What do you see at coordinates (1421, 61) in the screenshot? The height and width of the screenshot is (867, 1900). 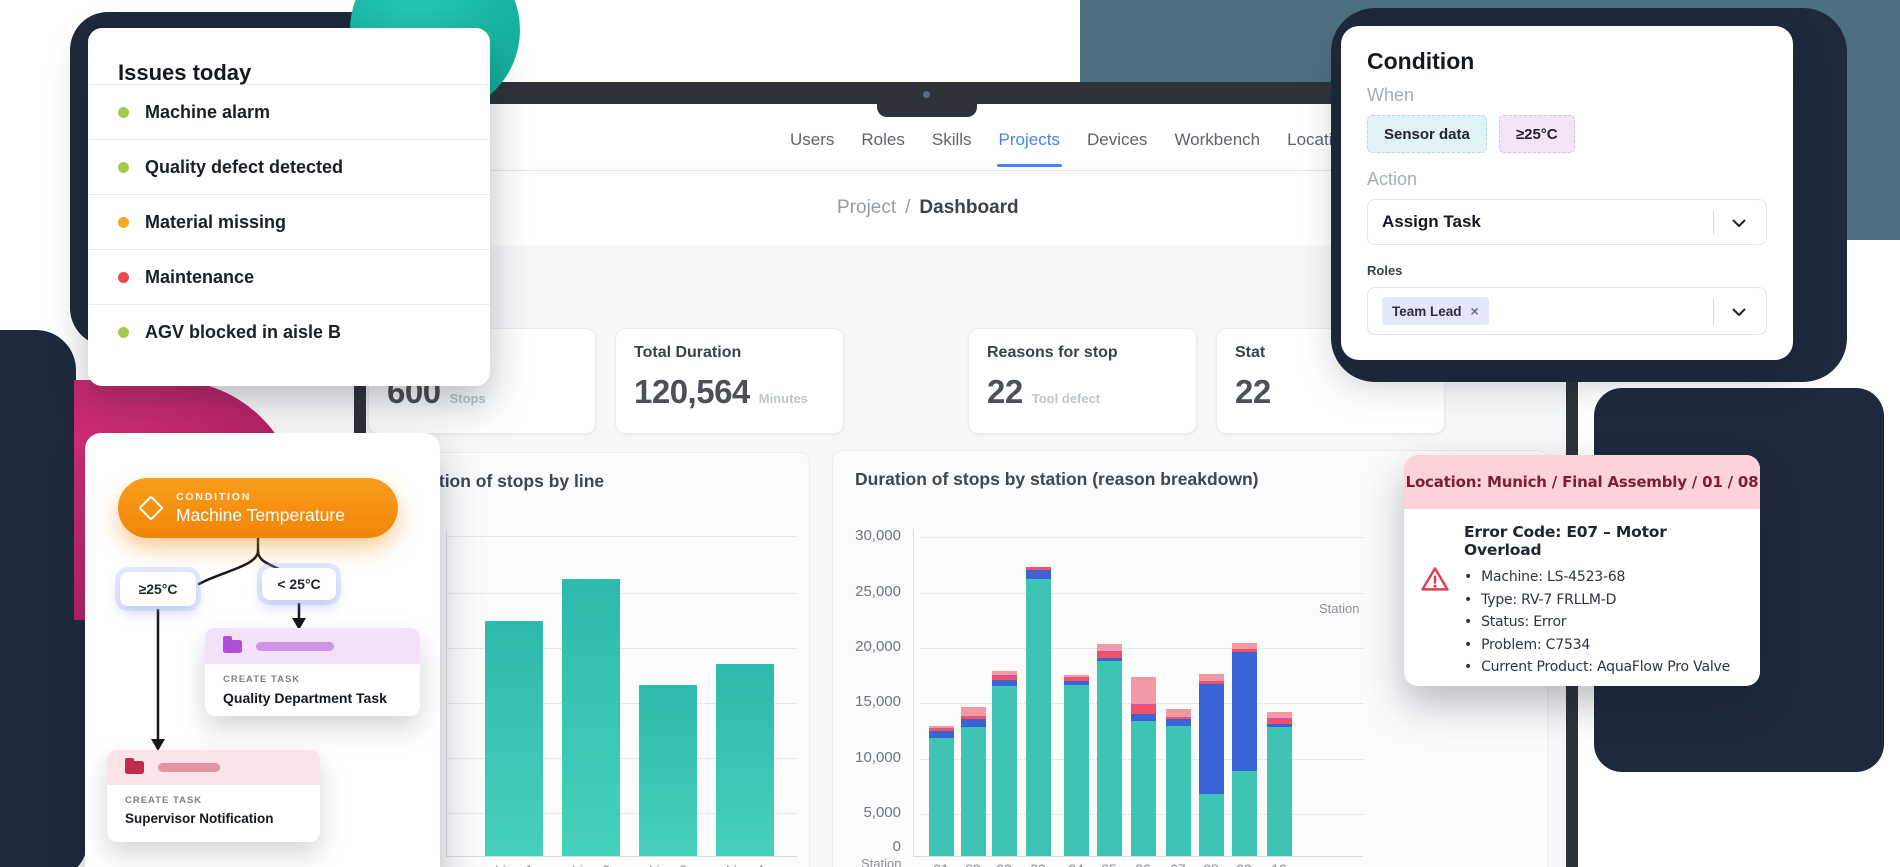 I see `condition-title: Condition` at bounding box center [1421, 61].